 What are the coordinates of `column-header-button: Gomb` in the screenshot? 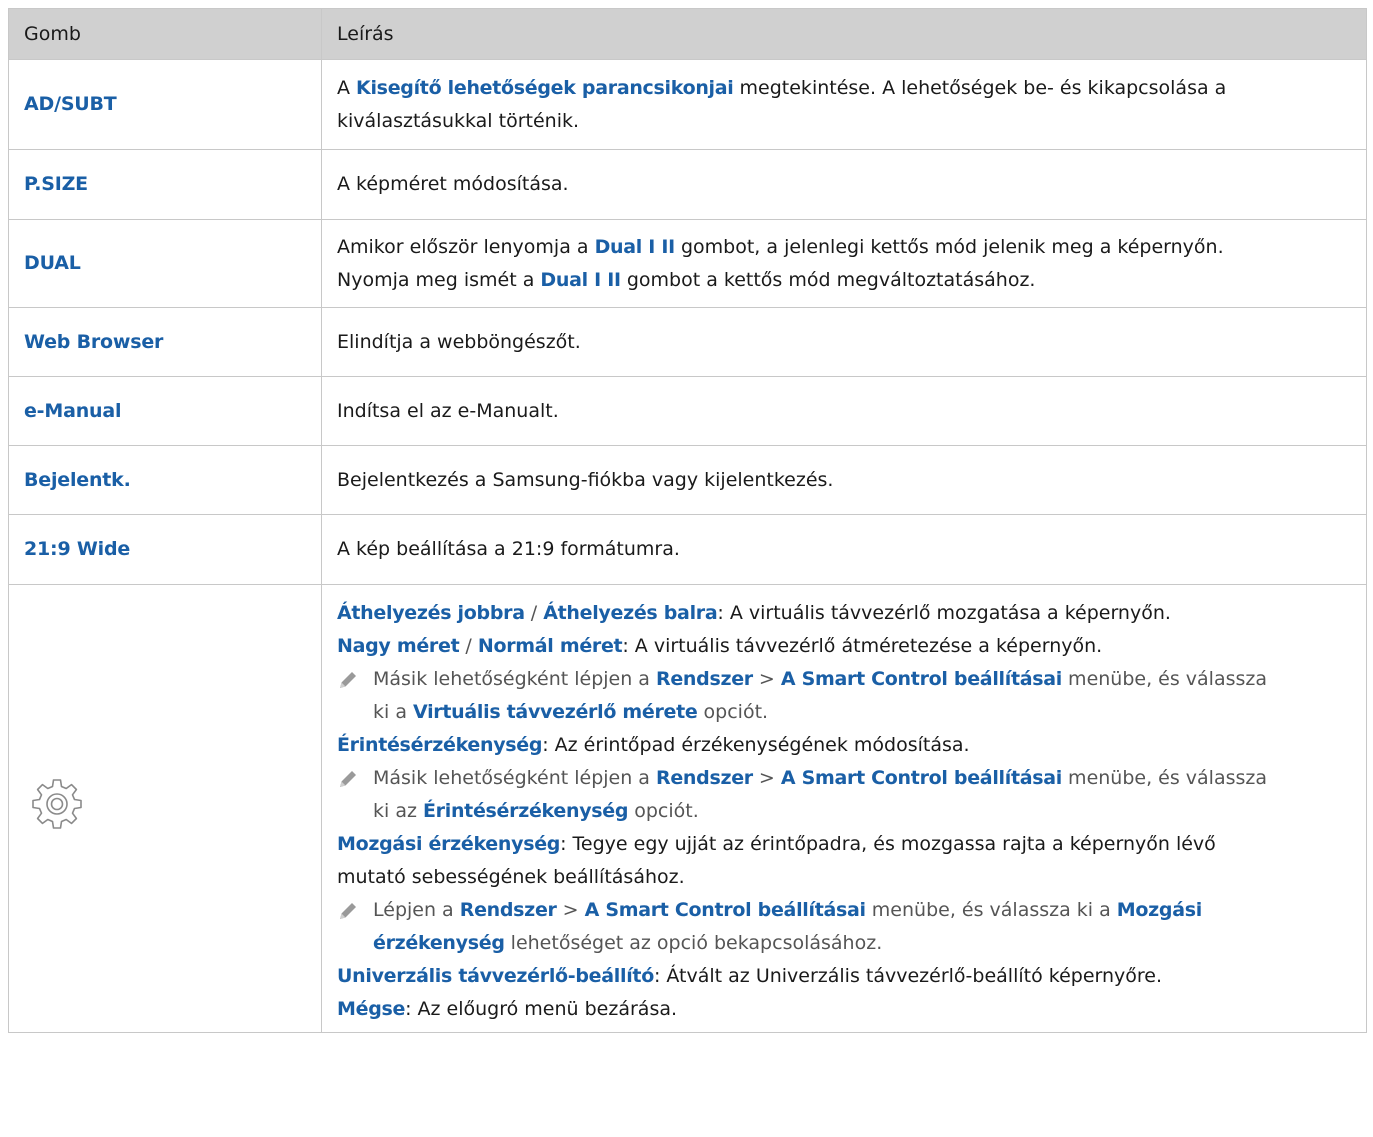 It's located at (165, 34).